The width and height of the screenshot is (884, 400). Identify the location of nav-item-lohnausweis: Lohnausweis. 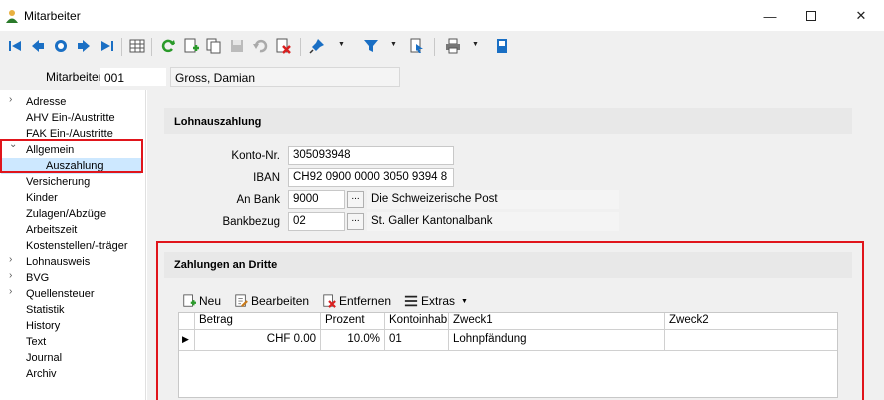
(58, 262).